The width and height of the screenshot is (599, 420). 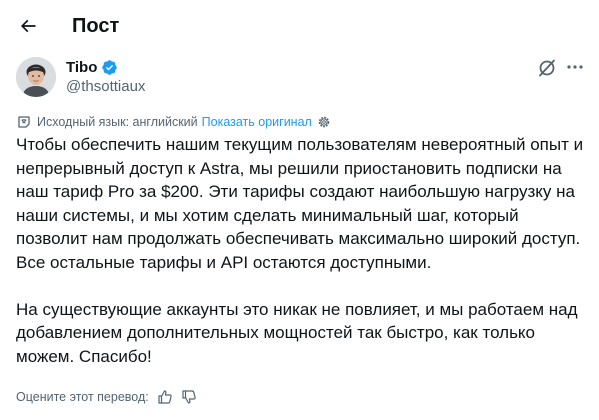 I want to click on thumbs-up-icon, so click(x=165, y=397).